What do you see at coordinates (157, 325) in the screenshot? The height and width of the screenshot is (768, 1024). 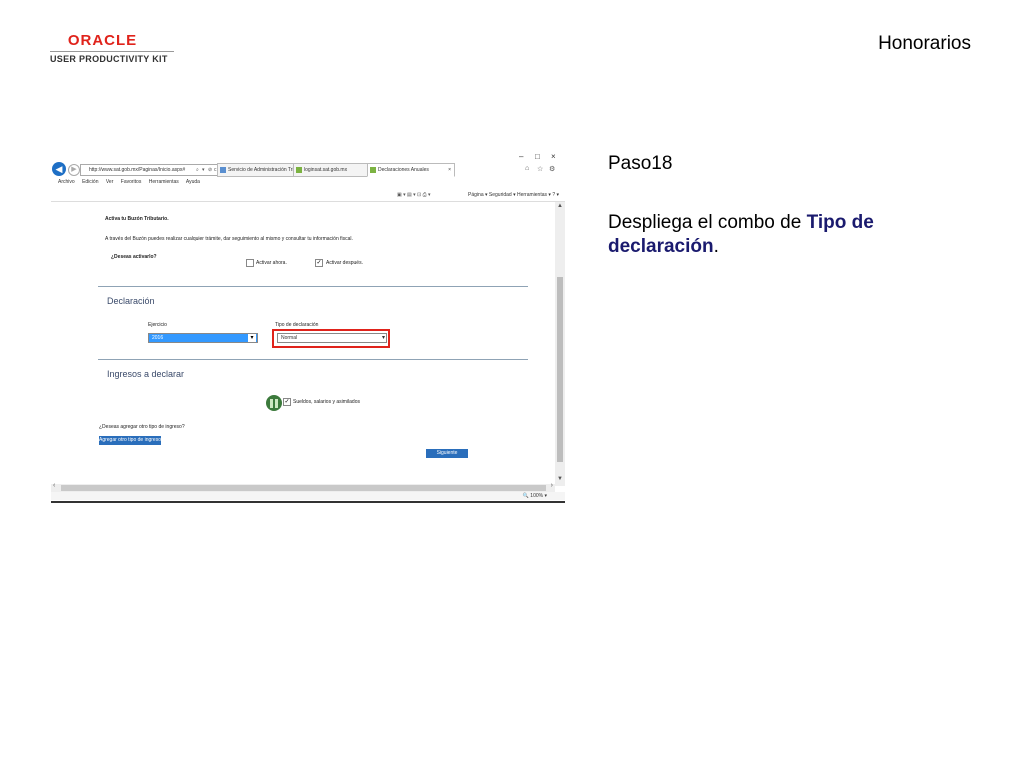 I see `ejercicio-label: Ejercicio` at bounding box center [157, 325].